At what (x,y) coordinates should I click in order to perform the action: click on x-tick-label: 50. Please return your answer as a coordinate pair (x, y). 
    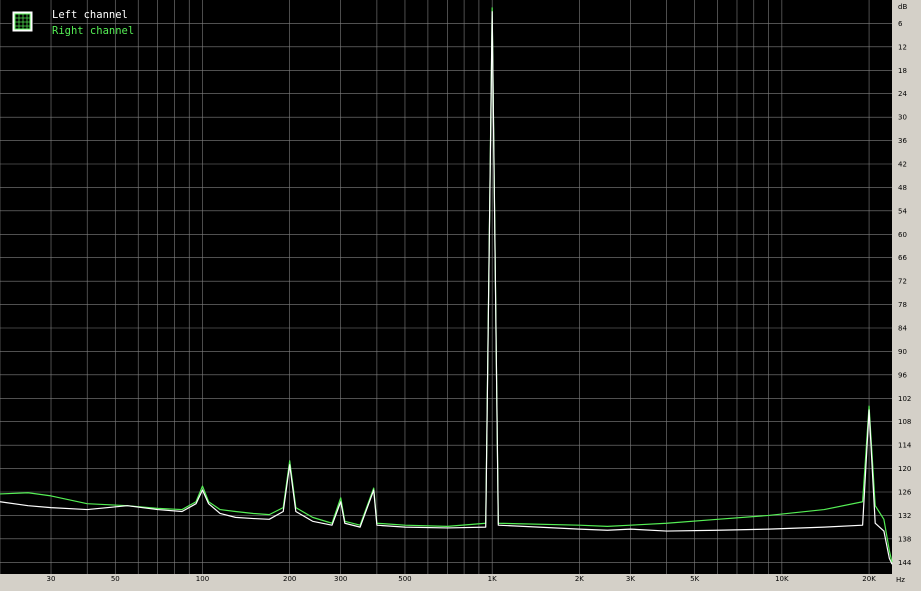
    Looking at the image, I should click on (115, 579).